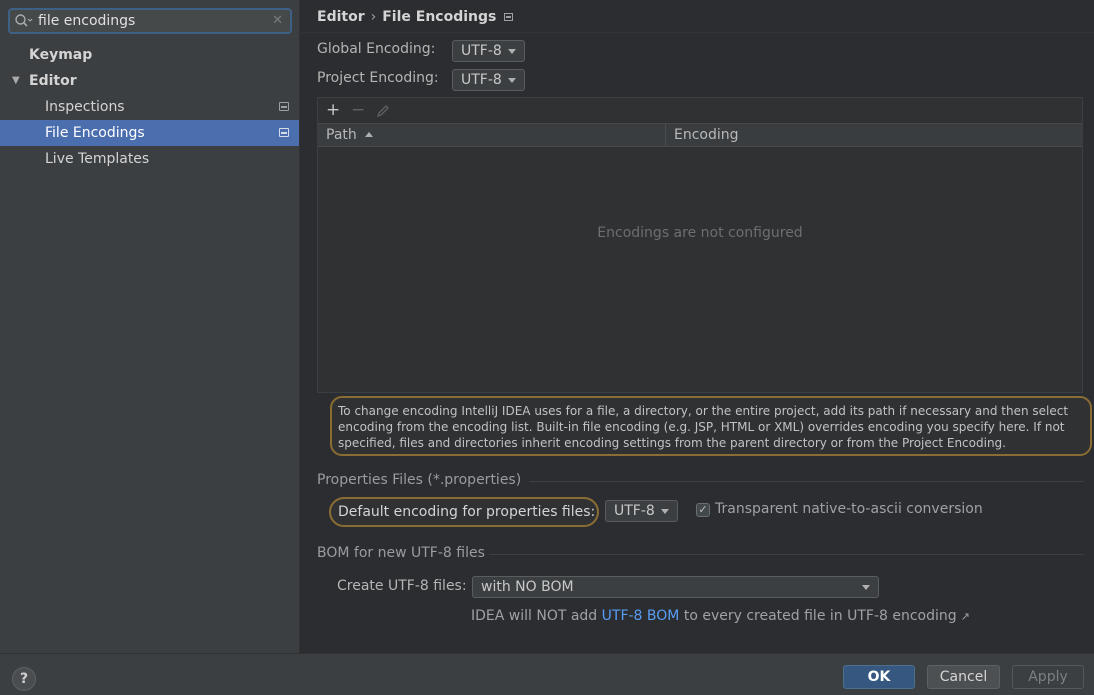 The width and height of the screenshot is (1094, 695). I want to click on cancel-button: Cancel, so click(963, 677).